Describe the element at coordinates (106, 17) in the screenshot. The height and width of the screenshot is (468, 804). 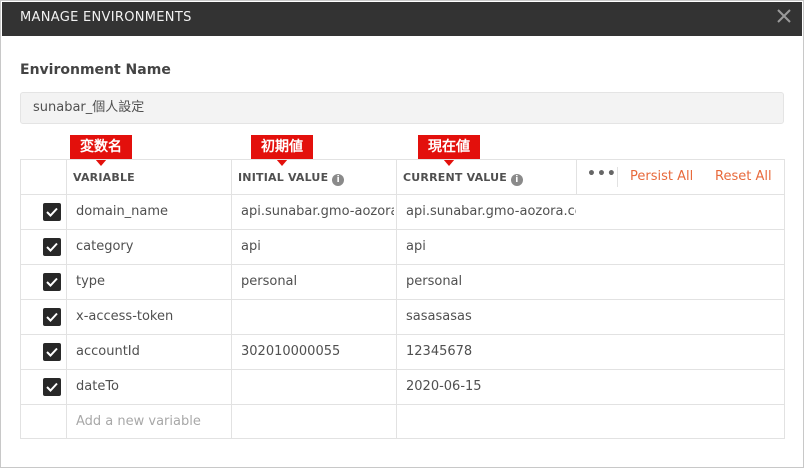
I see `dialog-title: MANAGE ENVIRONMENTS` at that location.